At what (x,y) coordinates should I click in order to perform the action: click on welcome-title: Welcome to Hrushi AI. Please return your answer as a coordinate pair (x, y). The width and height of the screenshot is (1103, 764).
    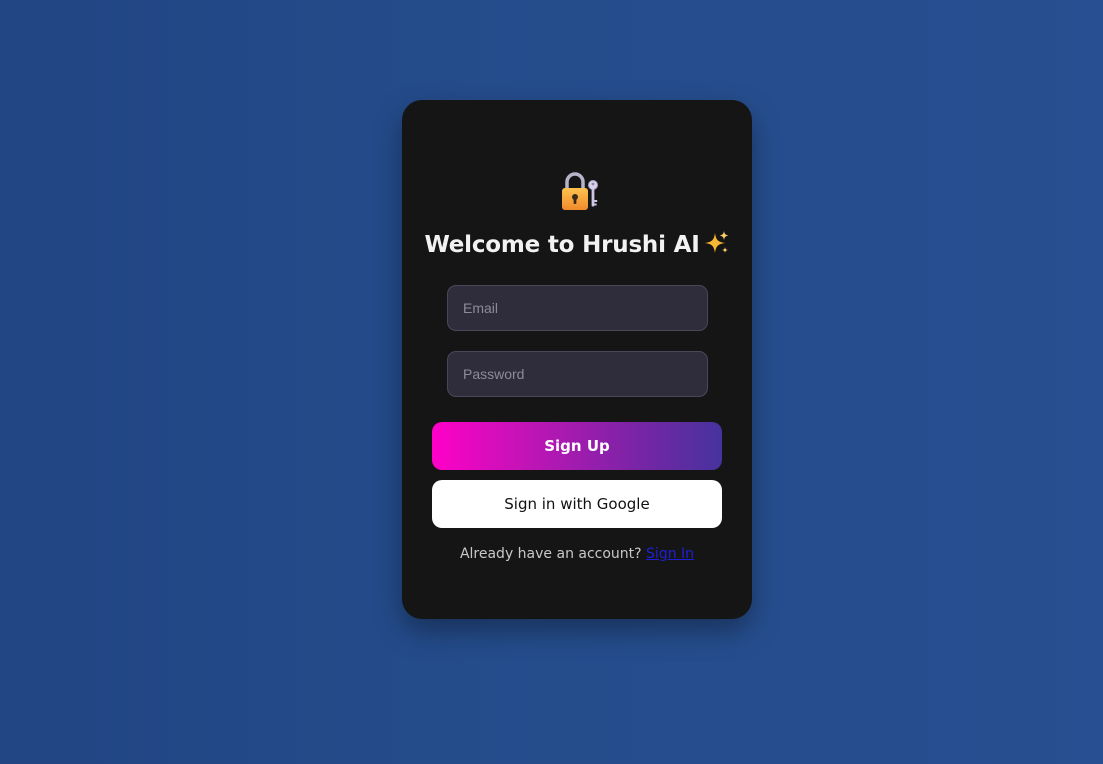
    Looking at the image, I should click on (562, 245).